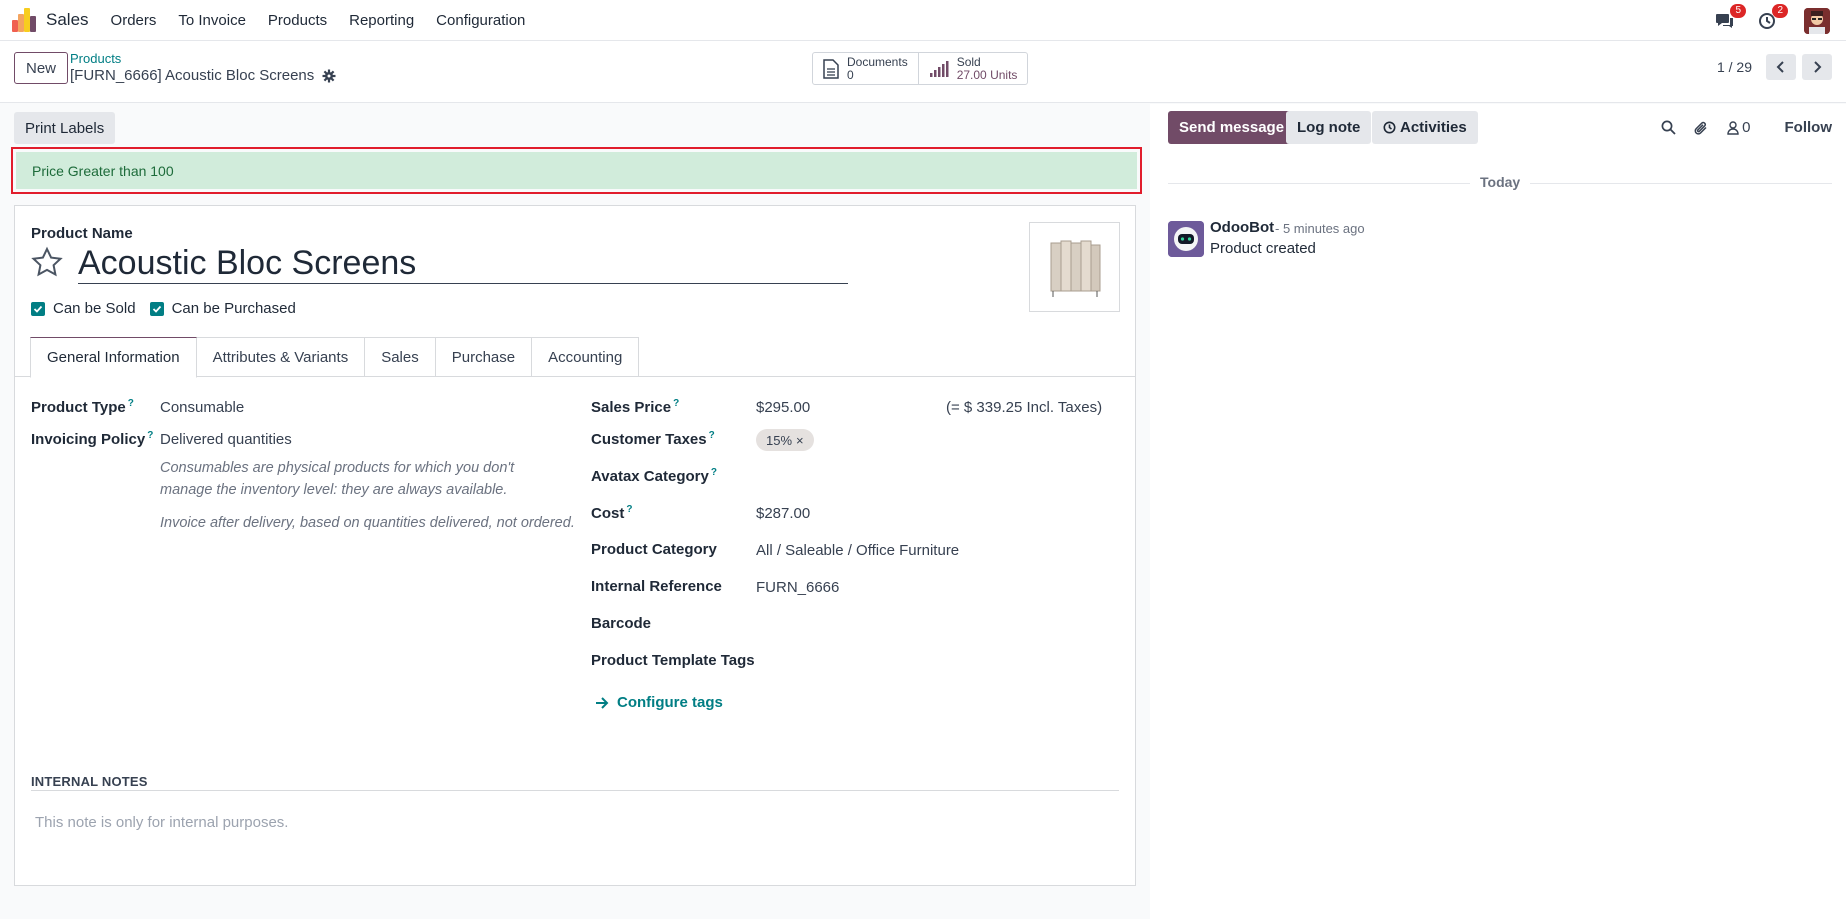 This screenshot has height=919, width=1846. What do you see at coordinates (575, 790) in the screenshot?
I see `internal-notes-divider` at bounding box center [575, 790].